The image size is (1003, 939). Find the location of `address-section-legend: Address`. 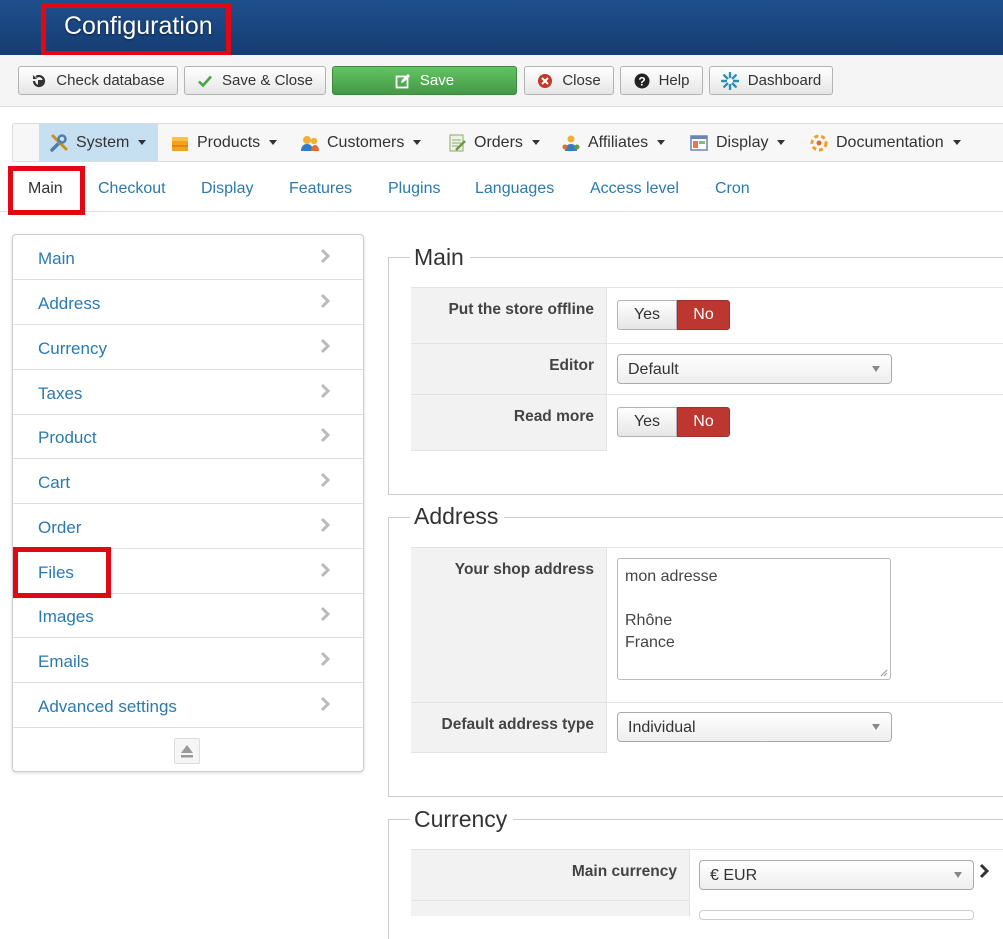

address-section-legend: Address is located at coordinates (457, 516).